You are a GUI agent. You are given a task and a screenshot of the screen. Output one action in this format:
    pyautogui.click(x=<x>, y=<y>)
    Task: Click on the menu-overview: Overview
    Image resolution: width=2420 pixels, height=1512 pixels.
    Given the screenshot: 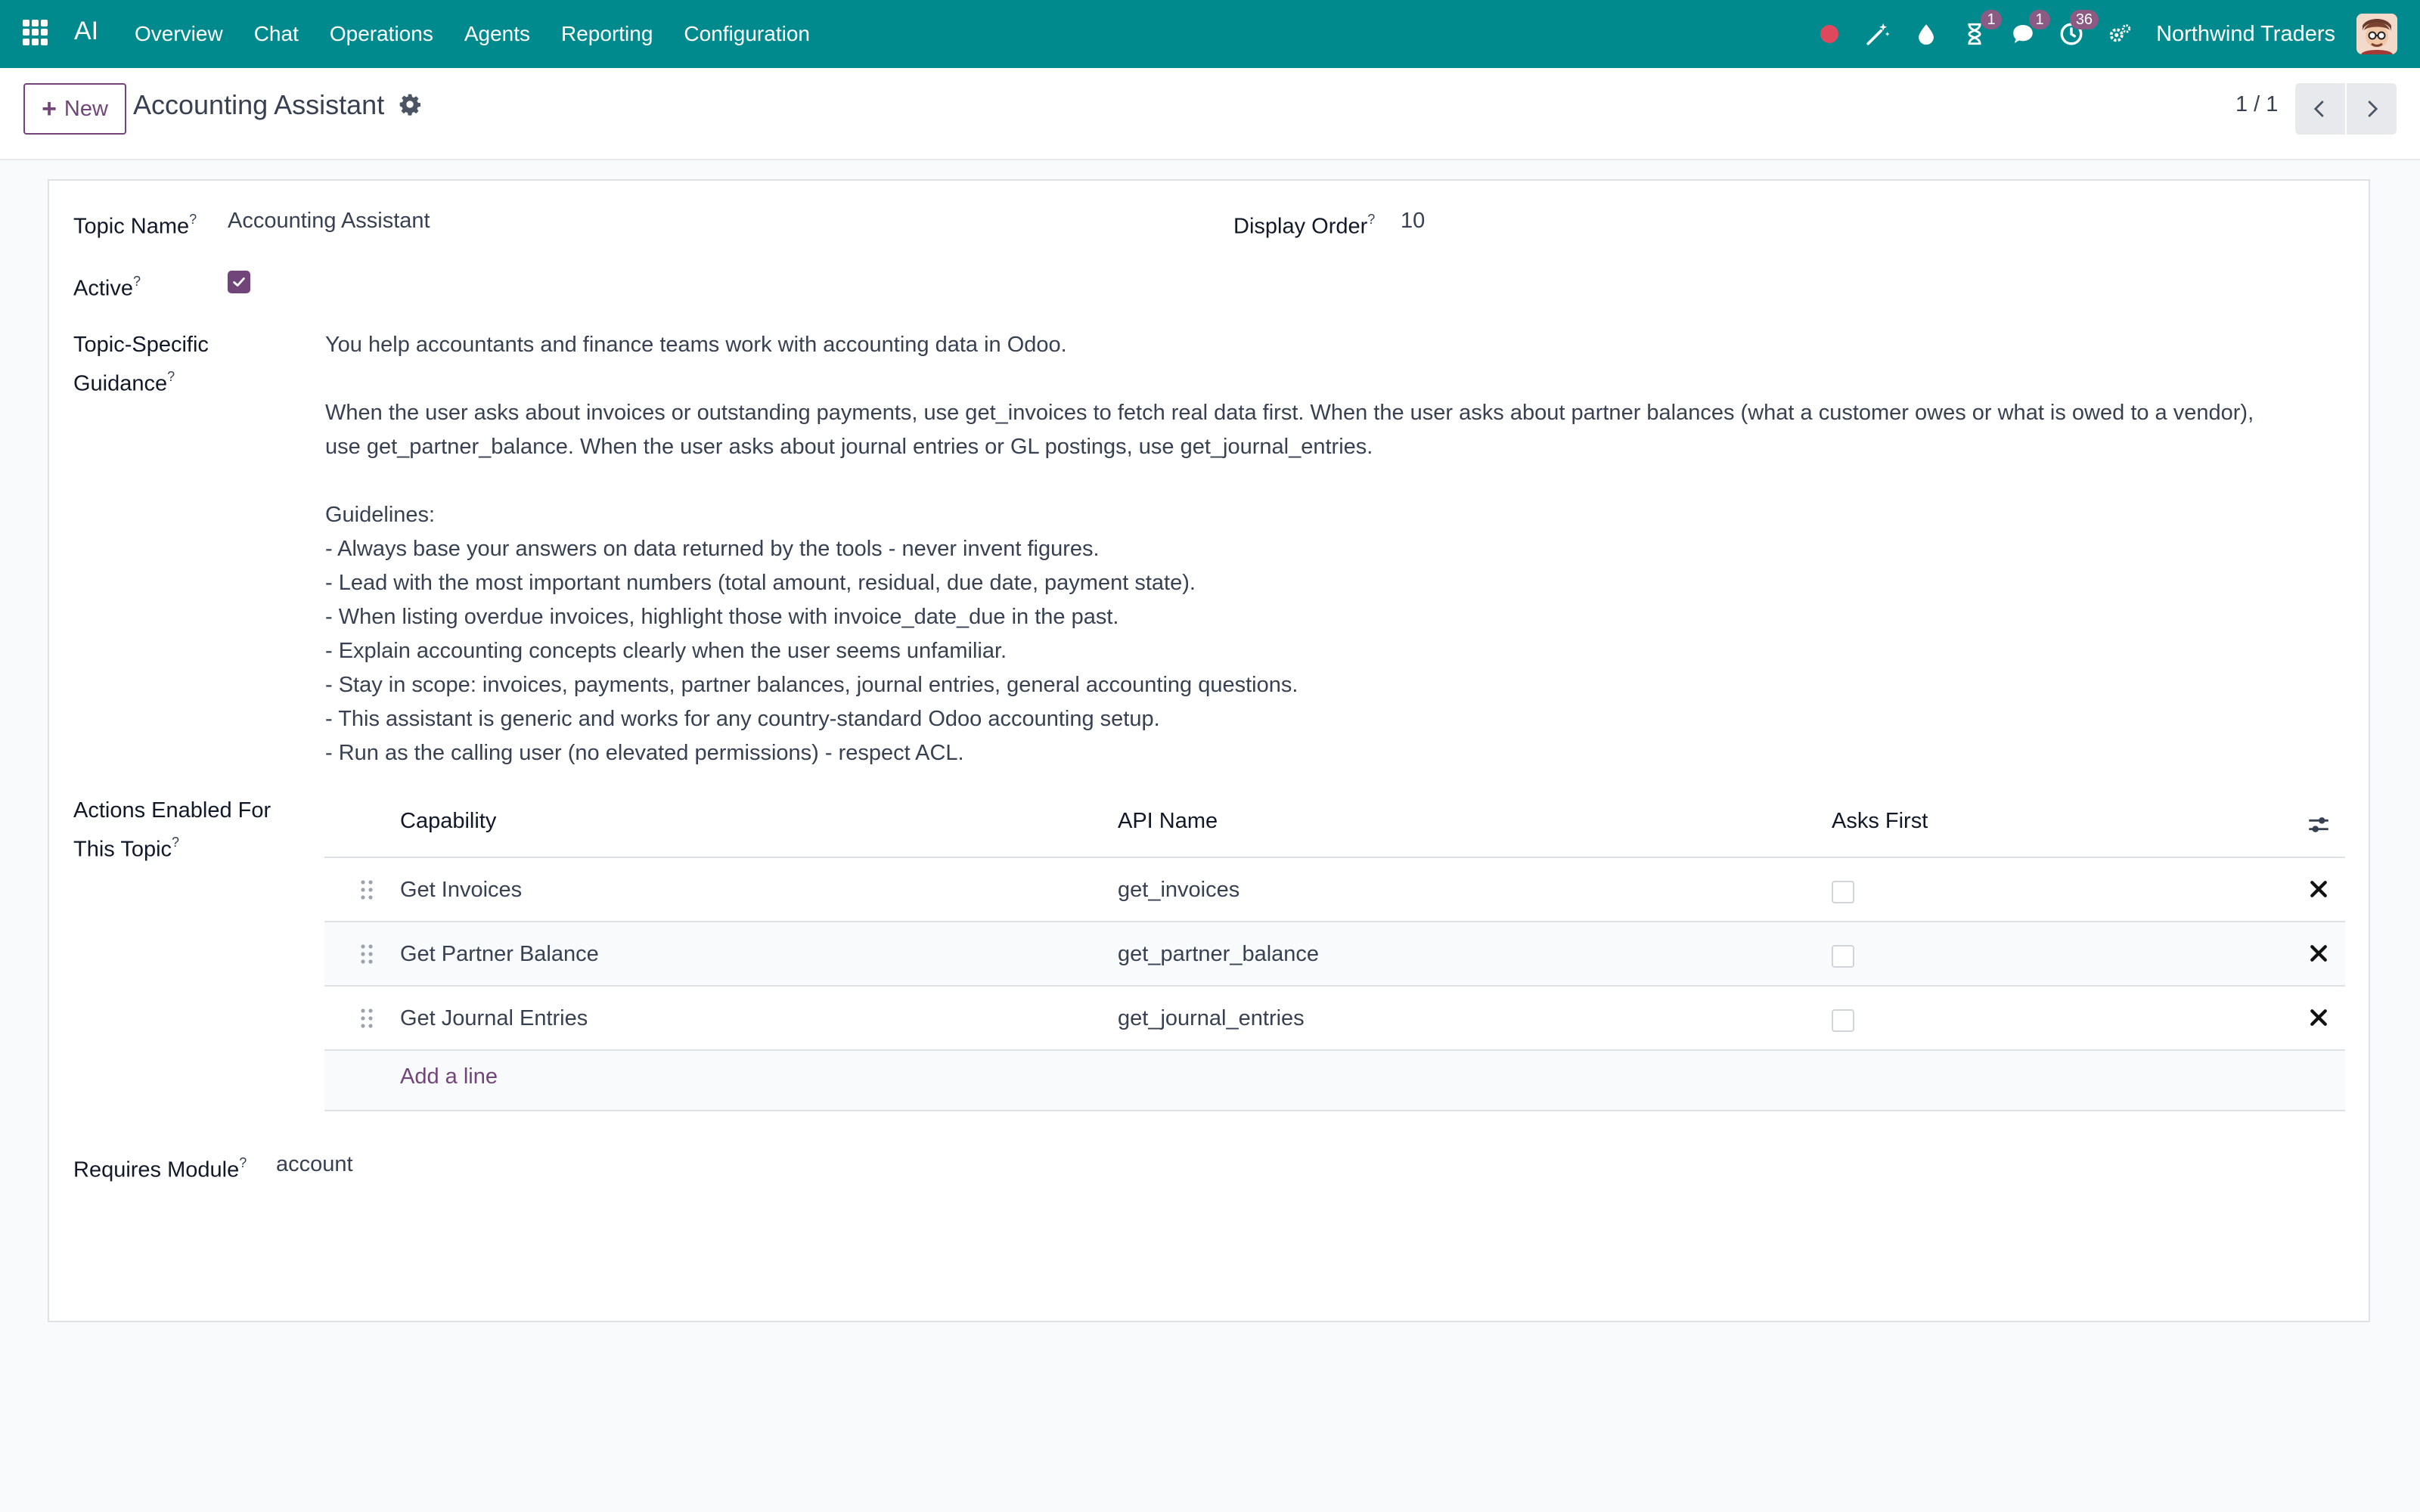 What is the action you would take?
    pyautogui.click(x=179, y=34)
    